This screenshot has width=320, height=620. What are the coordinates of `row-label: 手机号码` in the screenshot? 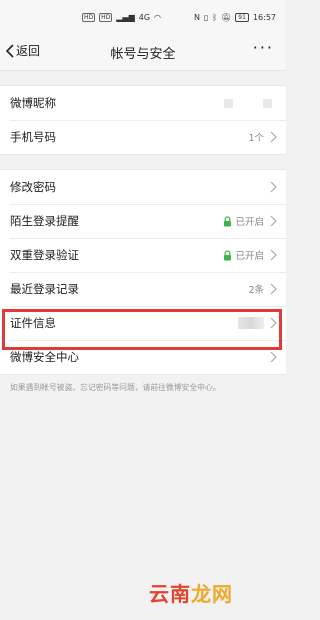 It's located at (33, 137).